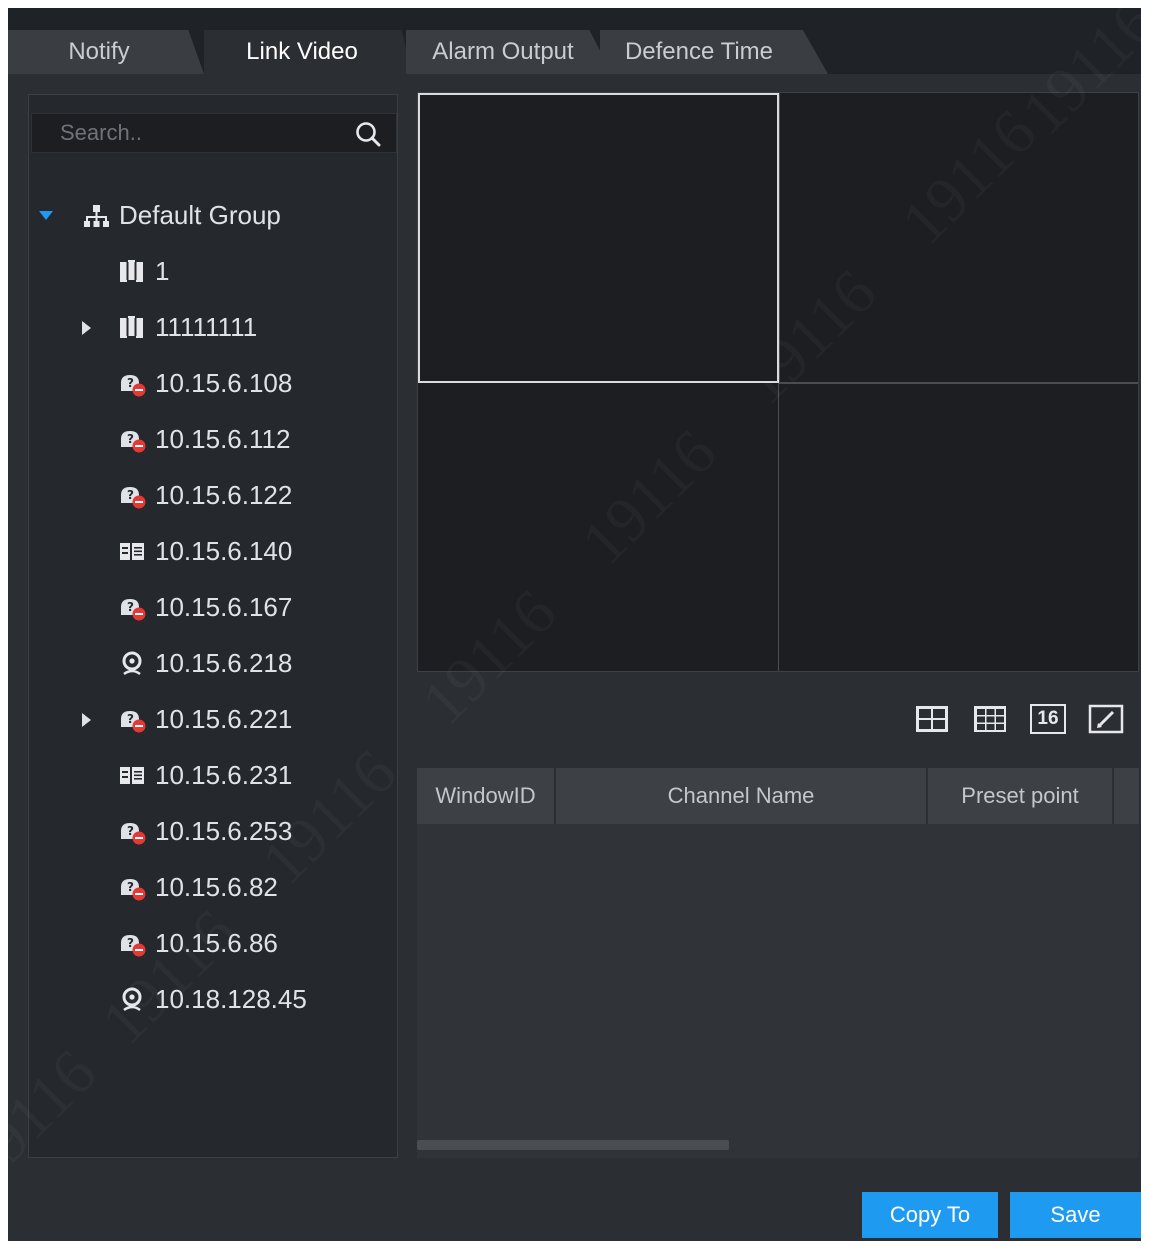 The image size is (1149, 1249). Describe the element at coordinates (224, 663) in the screenshot. I see `tree-item-label: 10.15.6.218` at that location.